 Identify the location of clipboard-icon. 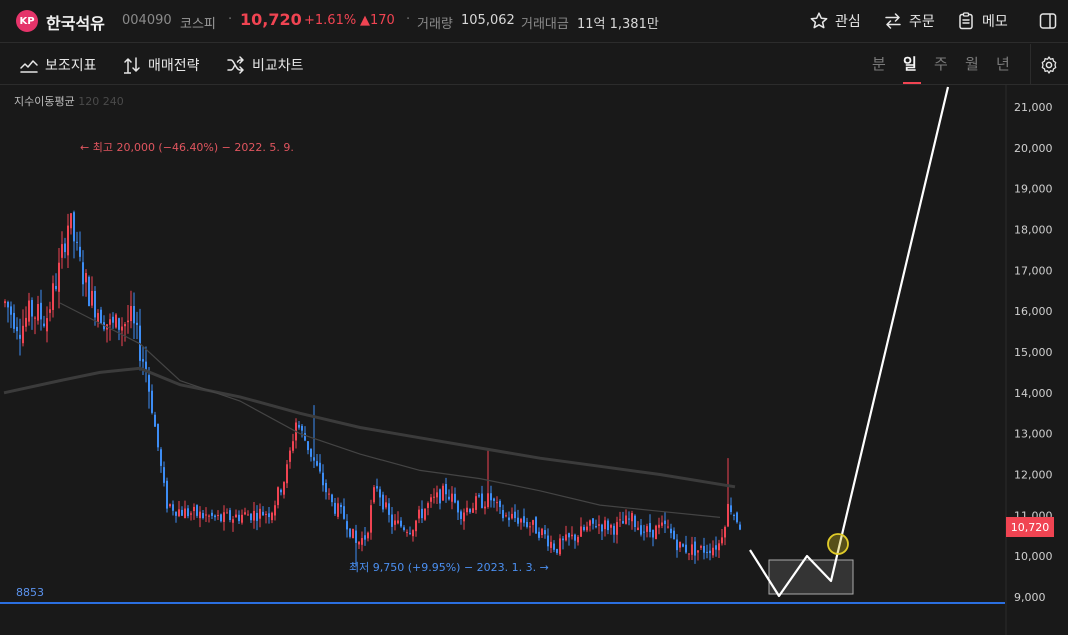
(966, 21).